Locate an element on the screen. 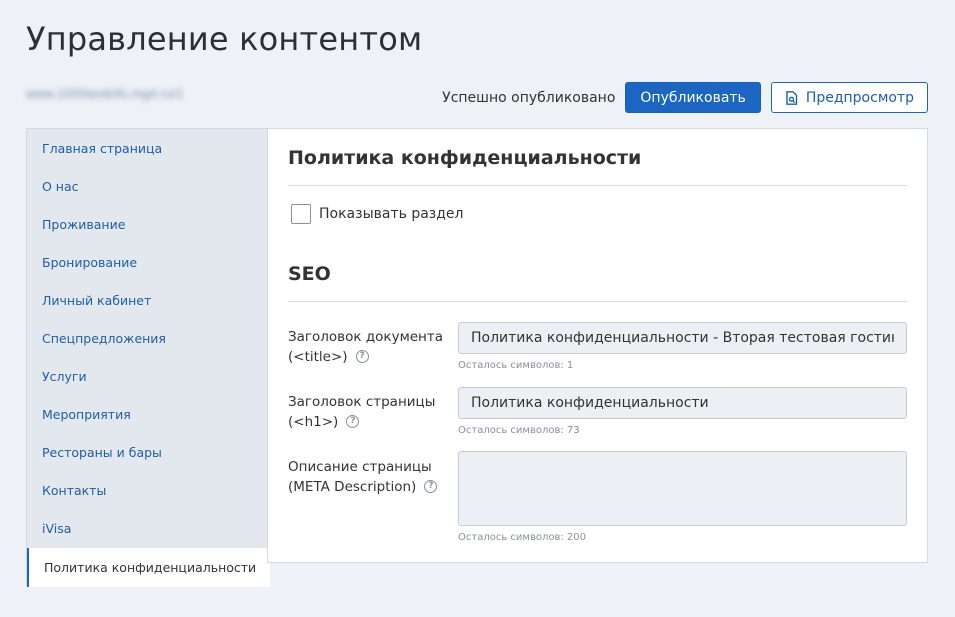  show-section-checkbox is located at coordinates (301, 214).